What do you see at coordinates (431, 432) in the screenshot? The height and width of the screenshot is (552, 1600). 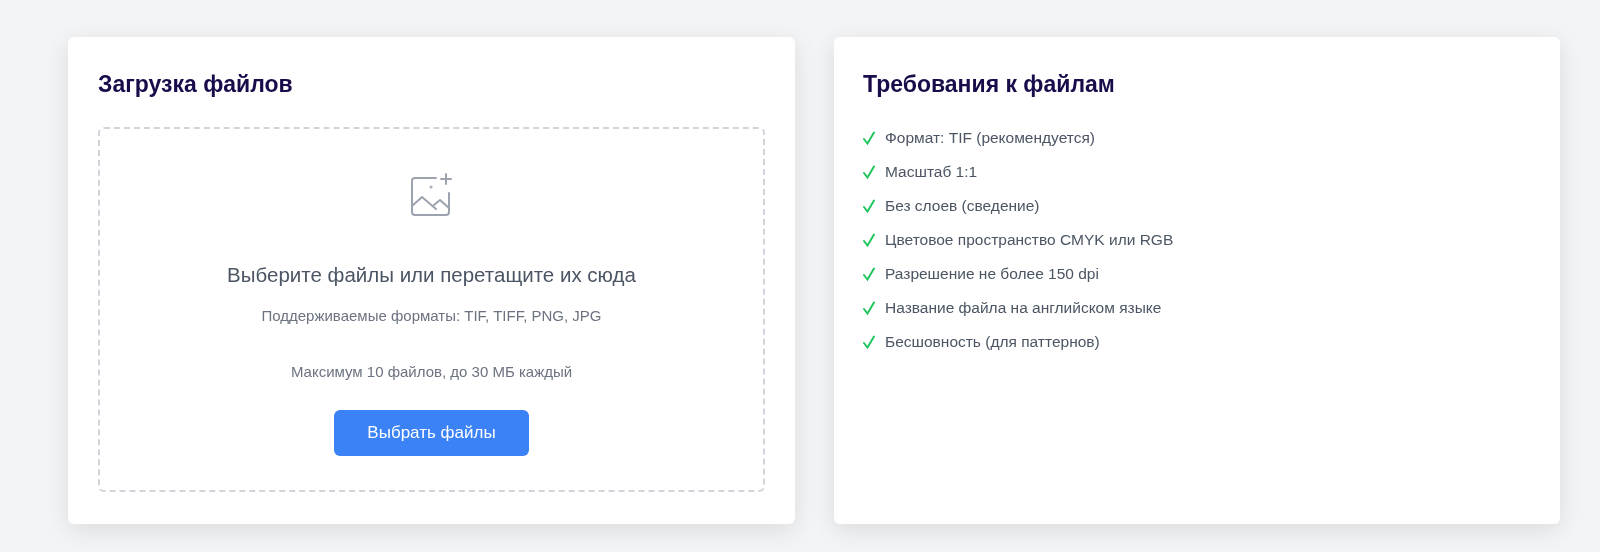 I see `choose-files-button: Выбрать файлы` at bounding box center [431, 432].